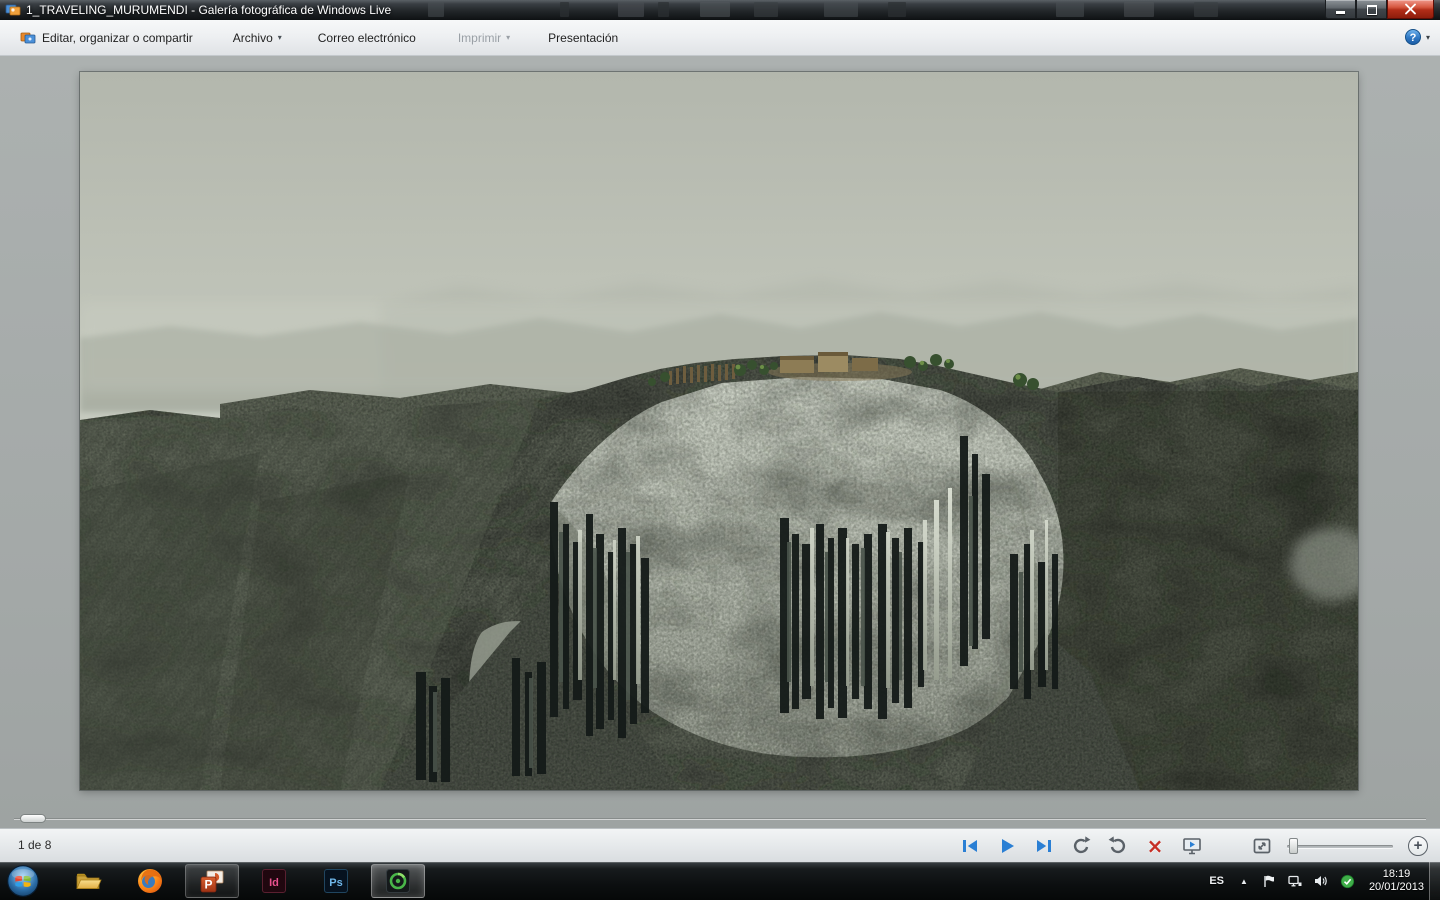 This screenshot has width=1440, height=900. What do you see at coordinates (208, 885) in the screenshot?
I see `powerpoint-label: P` at bounding box center [208, 885].